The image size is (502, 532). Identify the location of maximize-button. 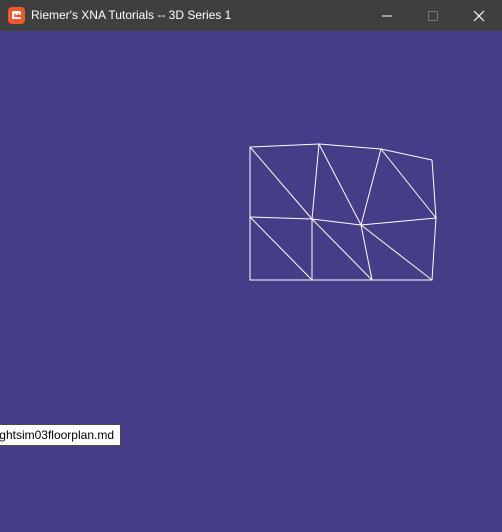
(433, 15).